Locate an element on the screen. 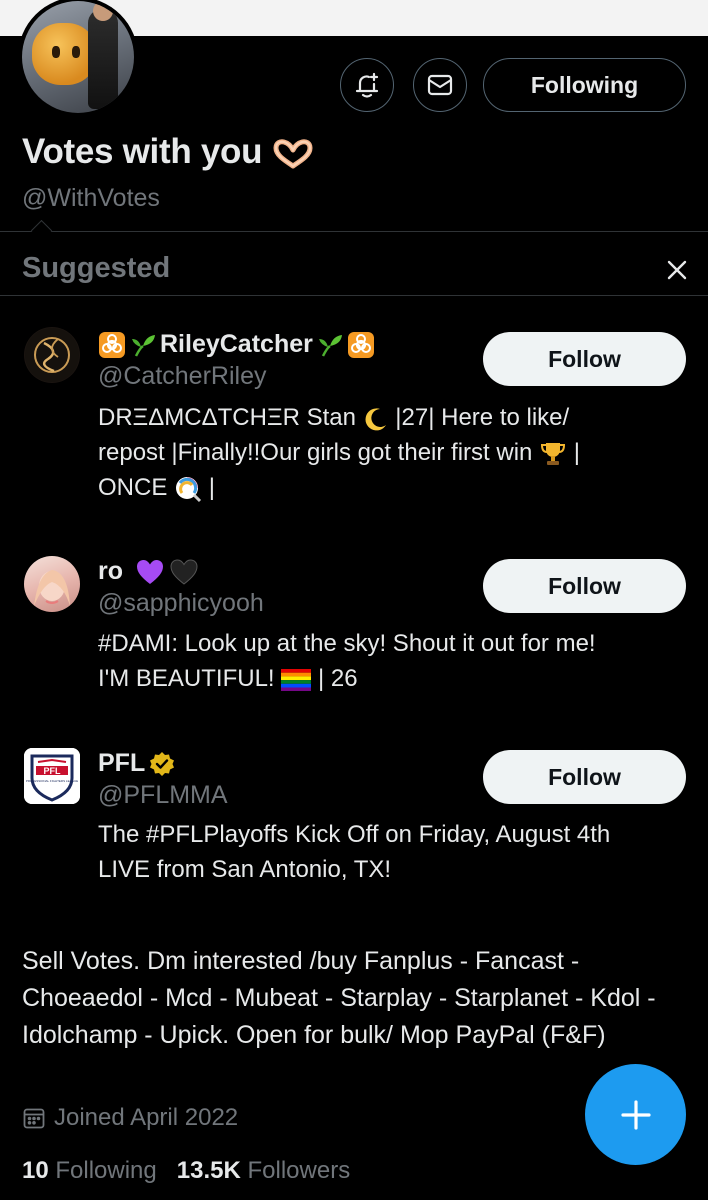  close-suggested-button is located at coordinates (677, 270).